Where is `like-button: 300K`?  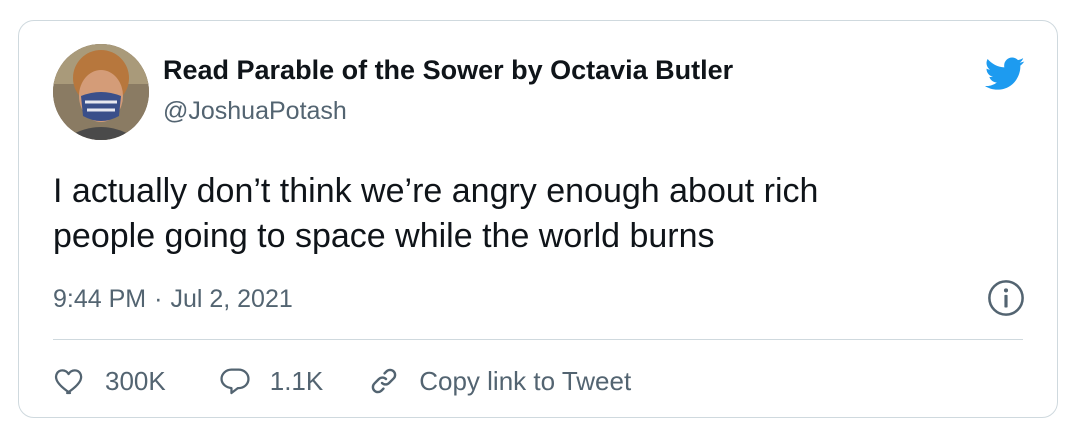
like-button: 300K is located at coordinates (109, 381).